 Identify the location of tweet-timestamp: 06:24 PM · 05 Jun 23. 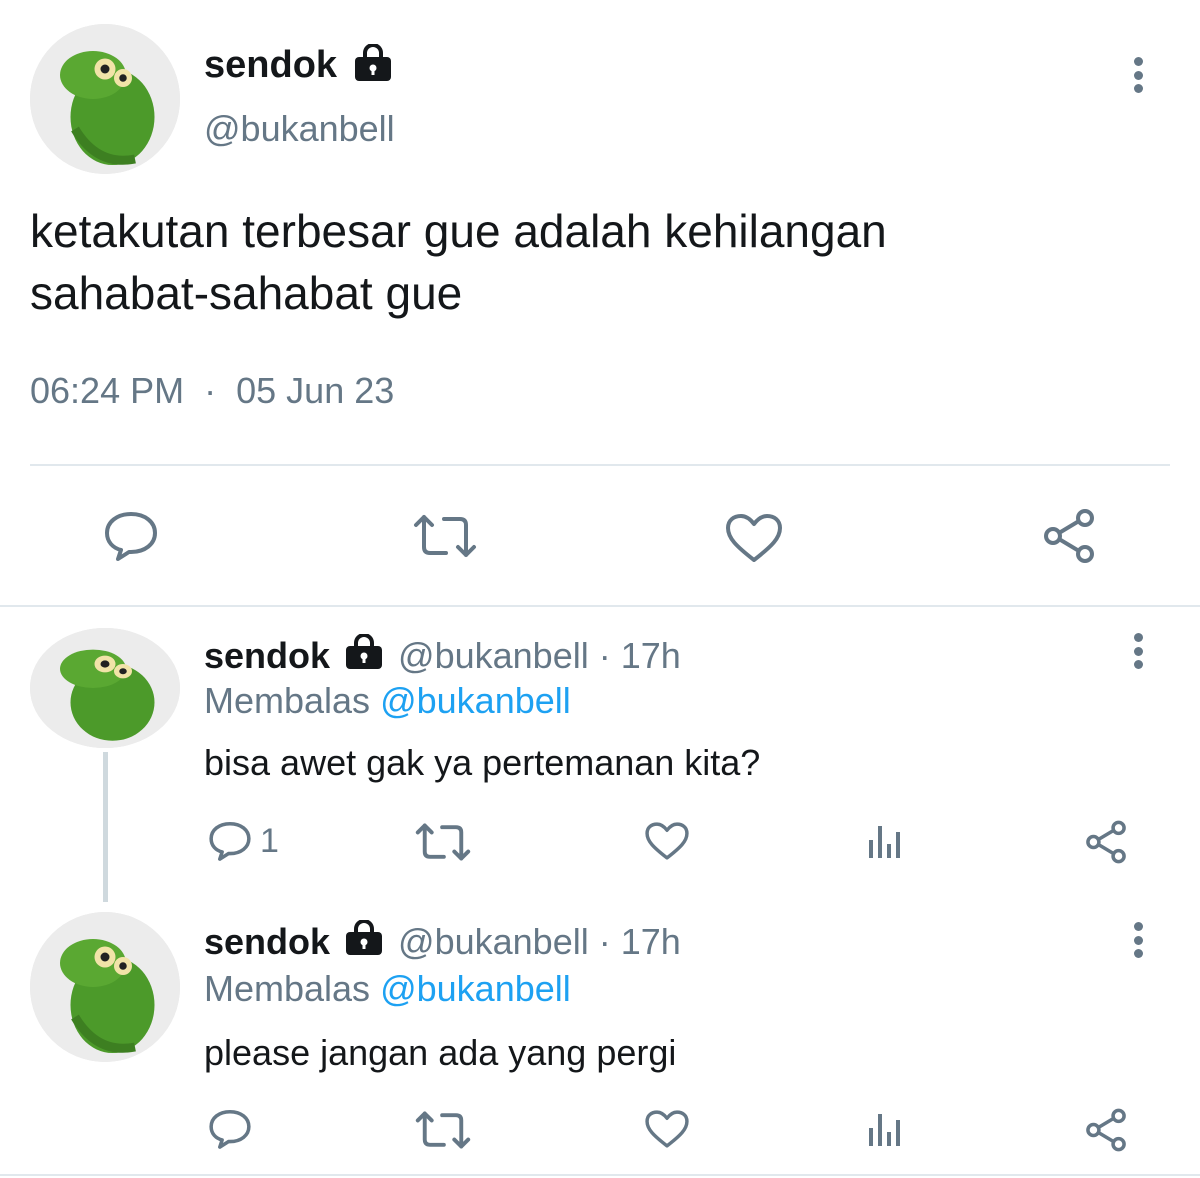
(212, 391).